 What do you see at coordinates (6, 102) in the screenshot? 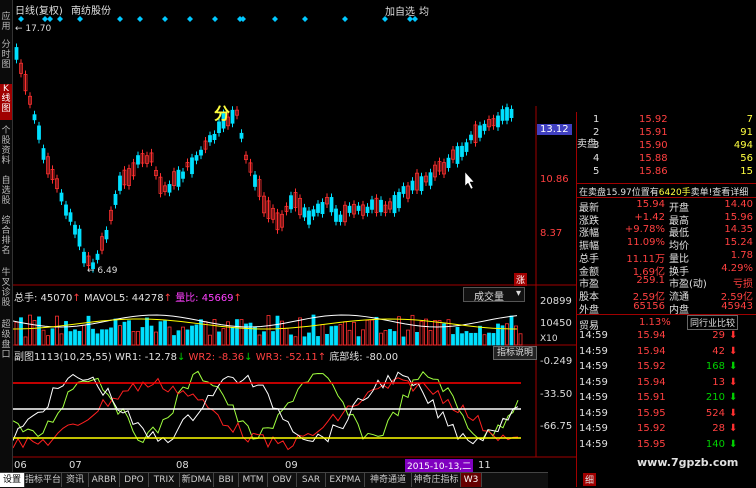
I see `left-tab-kline: K线图` at bounding box center [6, 102].